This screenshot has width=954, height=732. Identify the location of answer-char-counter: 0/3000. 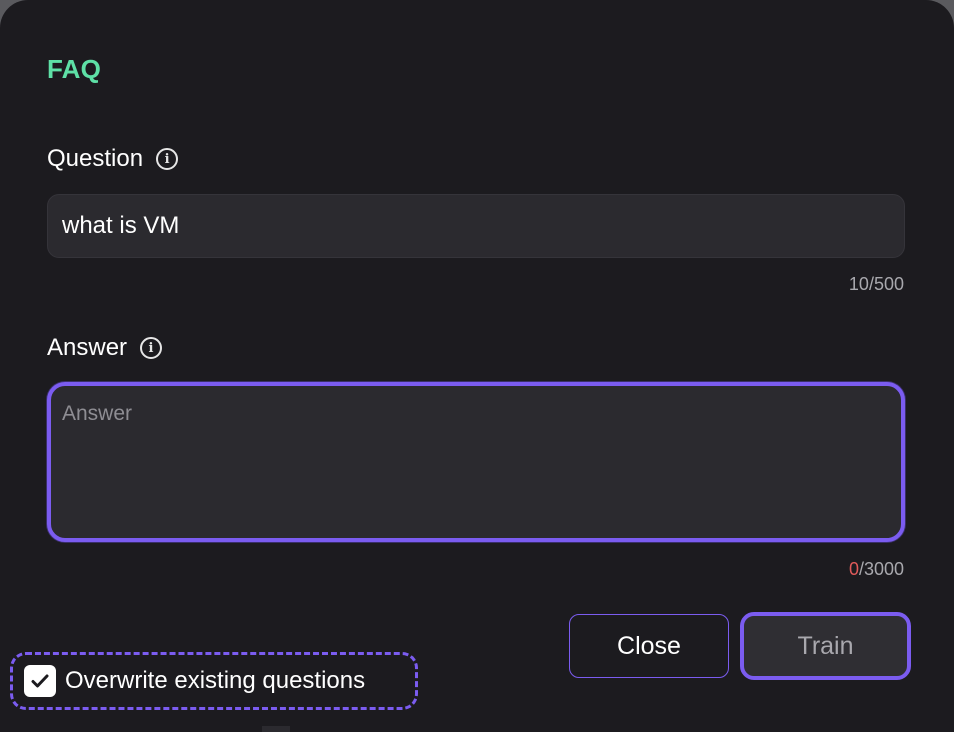
(876, 569).